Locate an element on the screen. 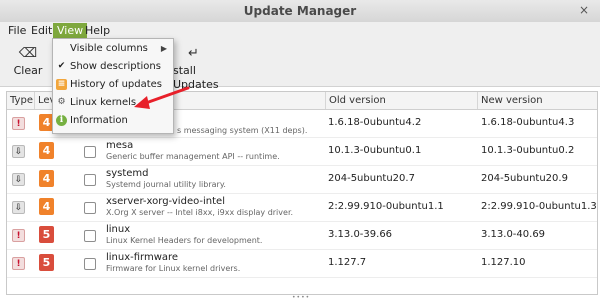 The width and height of the screenshot is (600, 302). menu-item-information: i Information is located at coordinates (113, 121).